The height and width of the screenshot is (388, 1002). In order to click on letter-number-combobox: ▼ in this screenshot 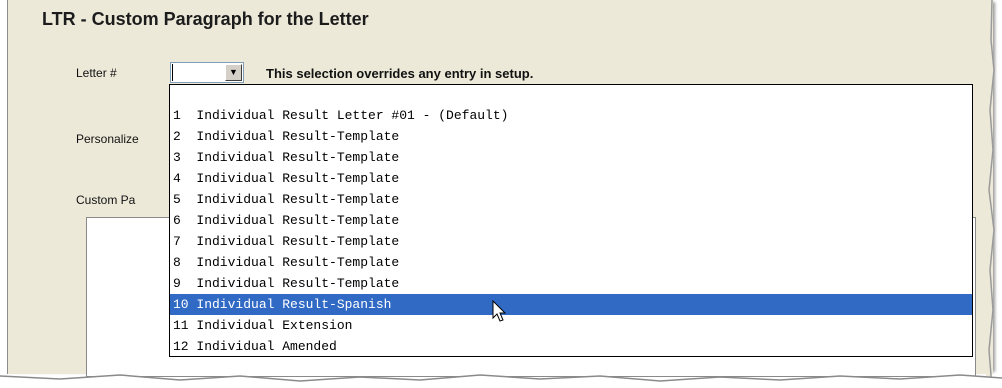, I will do `click(207, 72)`.